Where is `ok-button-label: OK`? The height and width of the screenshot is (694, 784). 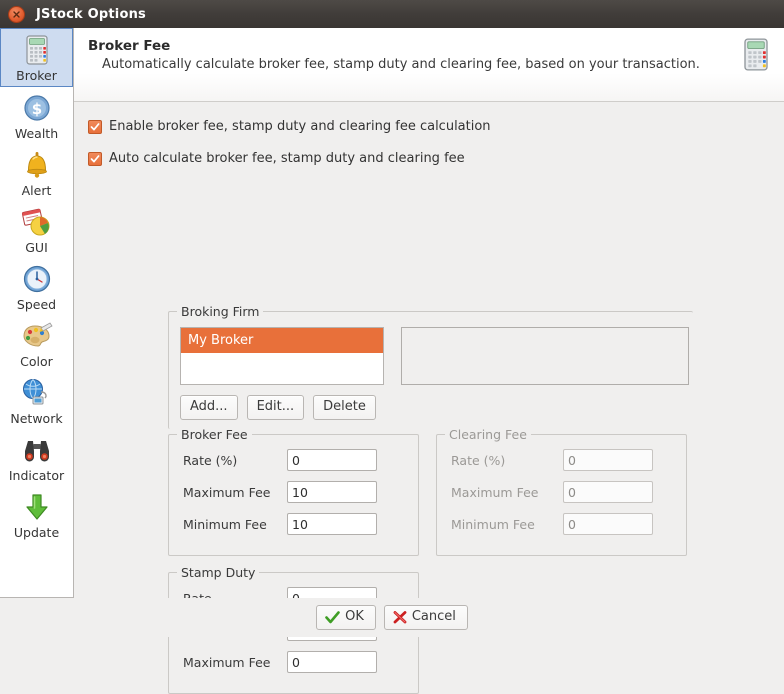 ok-button-label: OK is located at coordinates (354, 616).